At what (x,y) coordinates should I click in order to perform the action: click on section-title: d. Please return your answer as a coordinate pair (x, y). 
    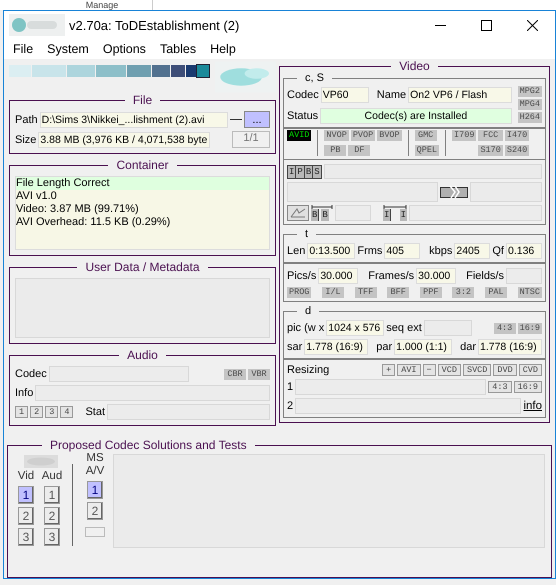
    Looking at the image, I should click on (308, 311).